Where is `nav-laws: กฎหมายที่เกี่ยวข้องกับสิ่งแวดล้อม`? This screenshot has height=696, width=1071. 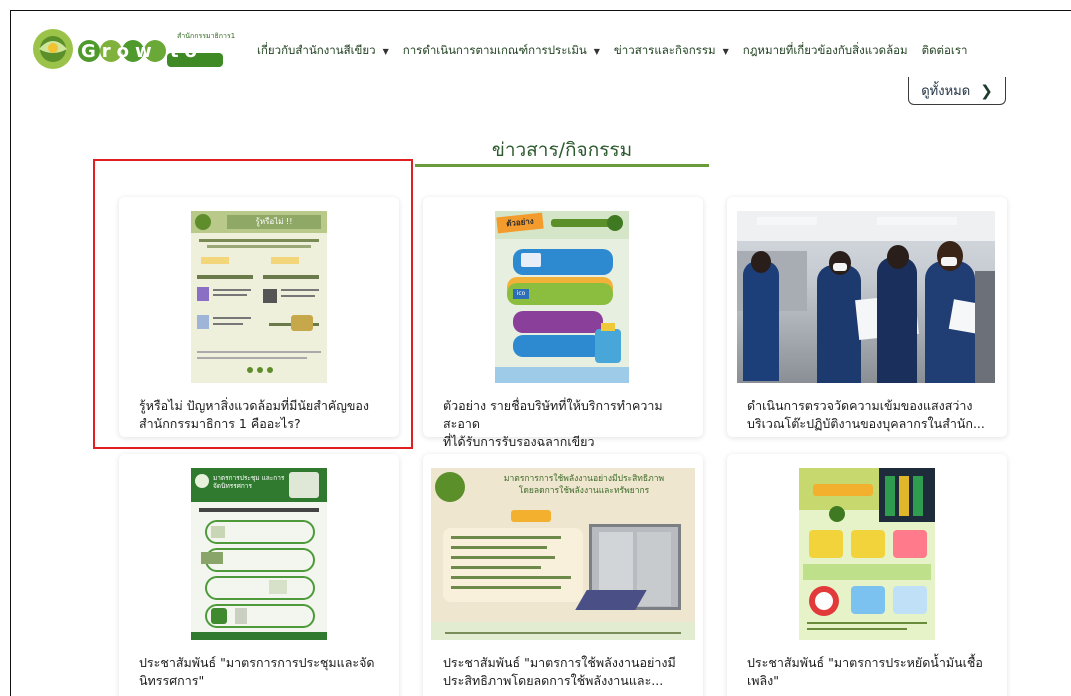 nav-laws: กฎหมายที่เกี่ยวข้องกับสิ่งแวดล้อม is located at coordinates (825, 51).